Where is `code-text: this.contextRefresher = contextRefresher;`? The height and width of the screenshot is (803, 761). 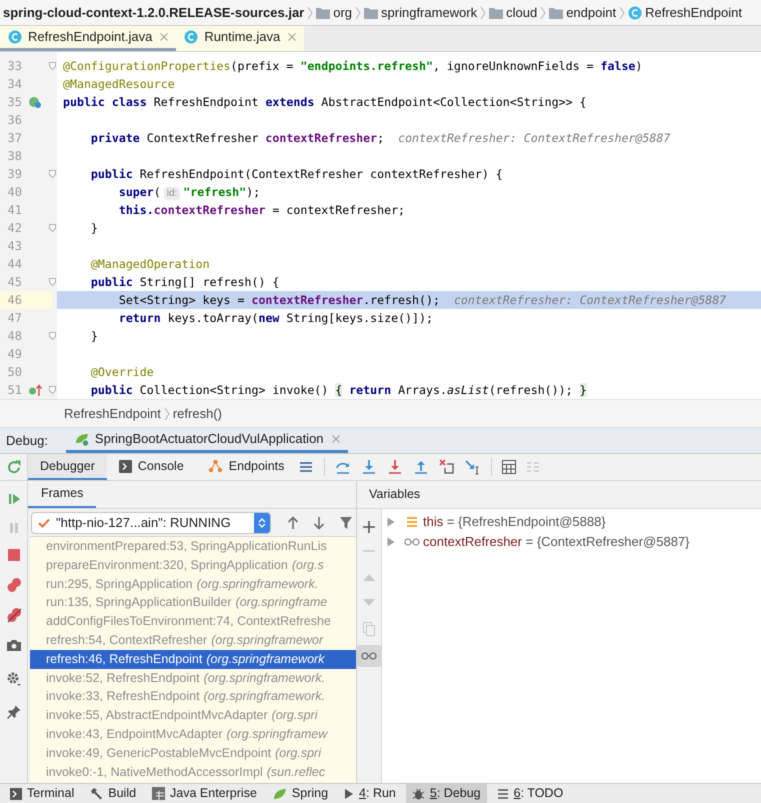 code-text: this.contextRefresher = contextRefresher; is located at coordinates (262, 210).